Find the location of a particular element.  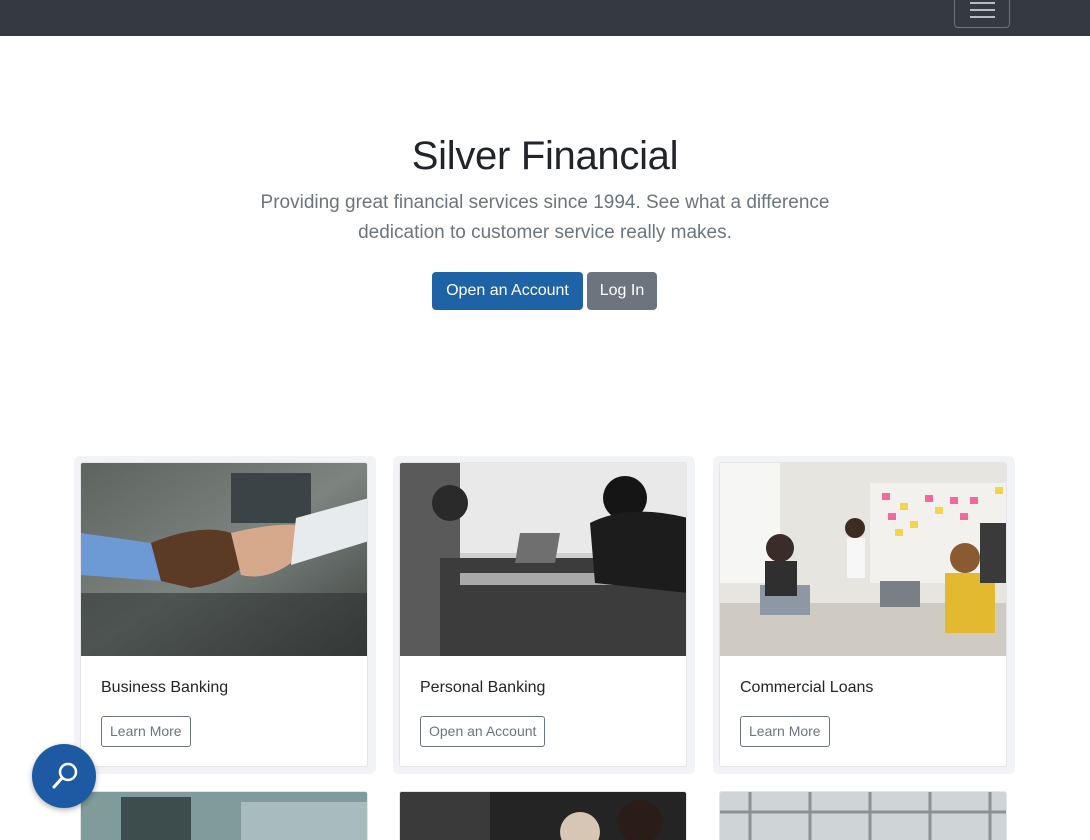

card-title: Commercial Loans is located at coordinates (807, 687).